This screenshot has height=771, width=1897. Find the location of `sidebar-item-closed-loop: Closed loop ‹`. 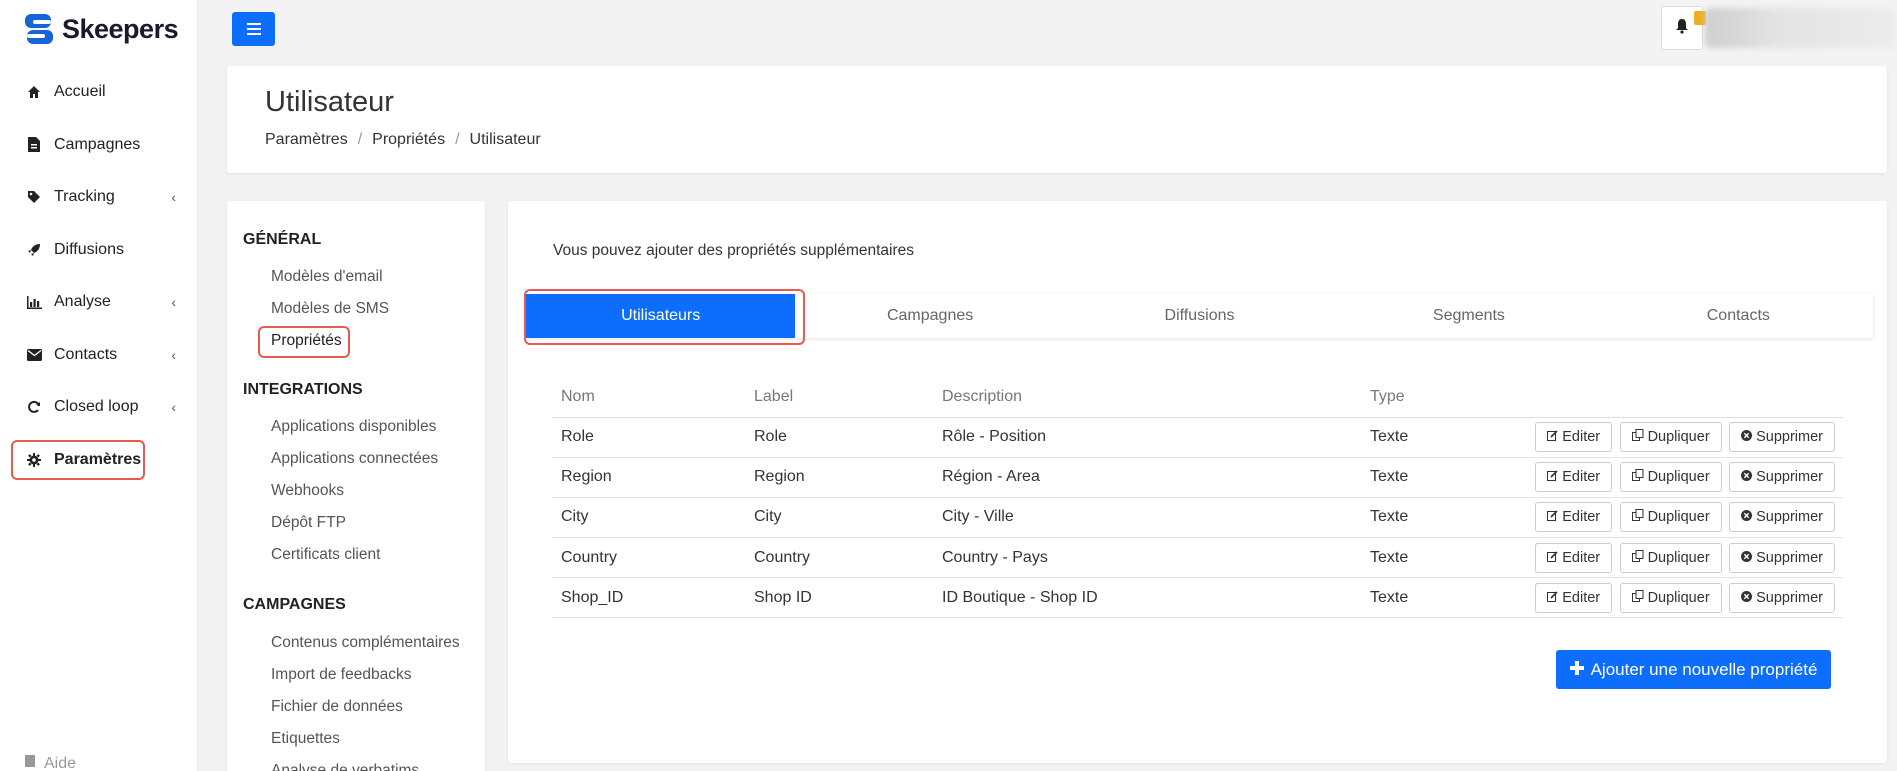

sidebar-item-closed-loop: Closed loop ‹ is located at coordinates (99, 407).